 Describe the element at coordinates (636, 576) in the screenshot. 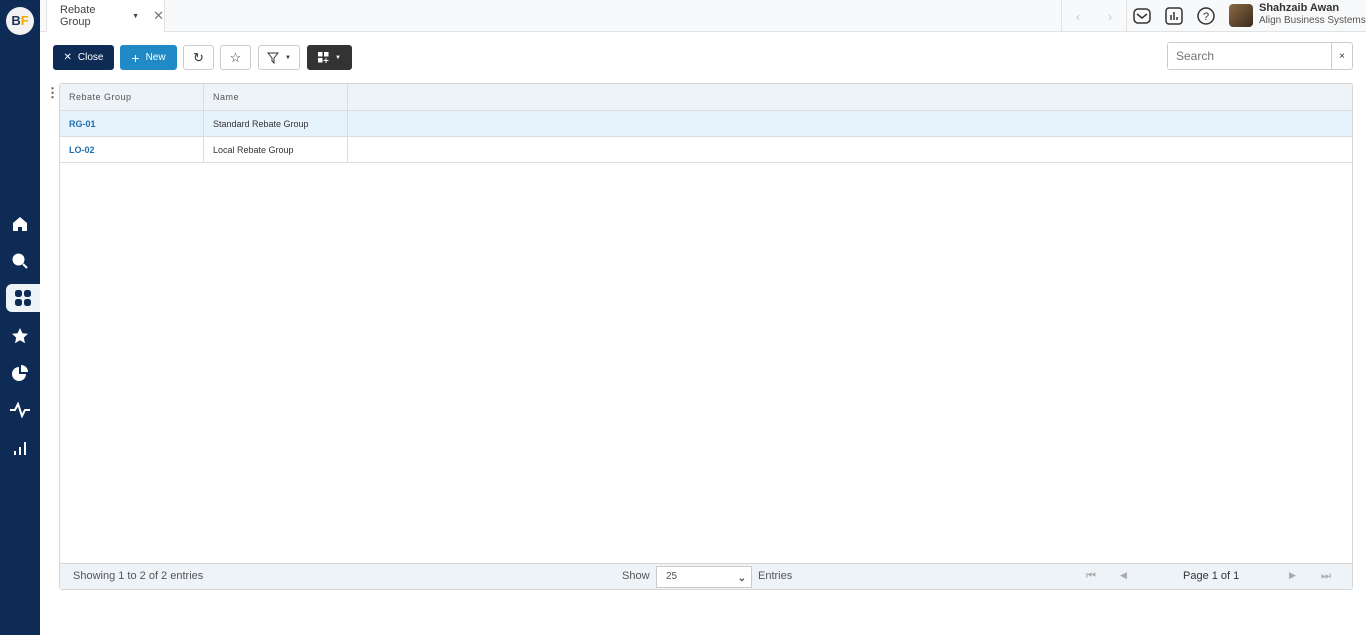

I see `show-label: Show` at that location.